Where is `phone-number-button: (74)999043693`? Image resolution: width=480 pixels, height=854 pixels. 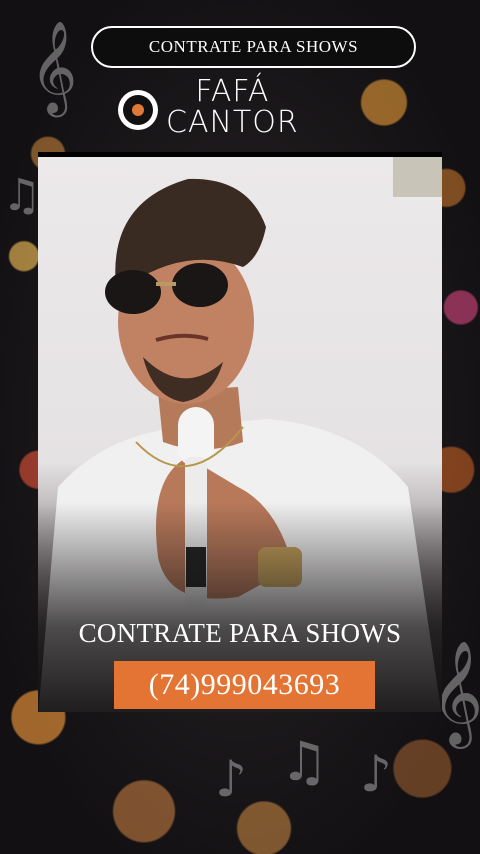 phone-number-button: (74)999043693 is located at coordinates (244, 685).